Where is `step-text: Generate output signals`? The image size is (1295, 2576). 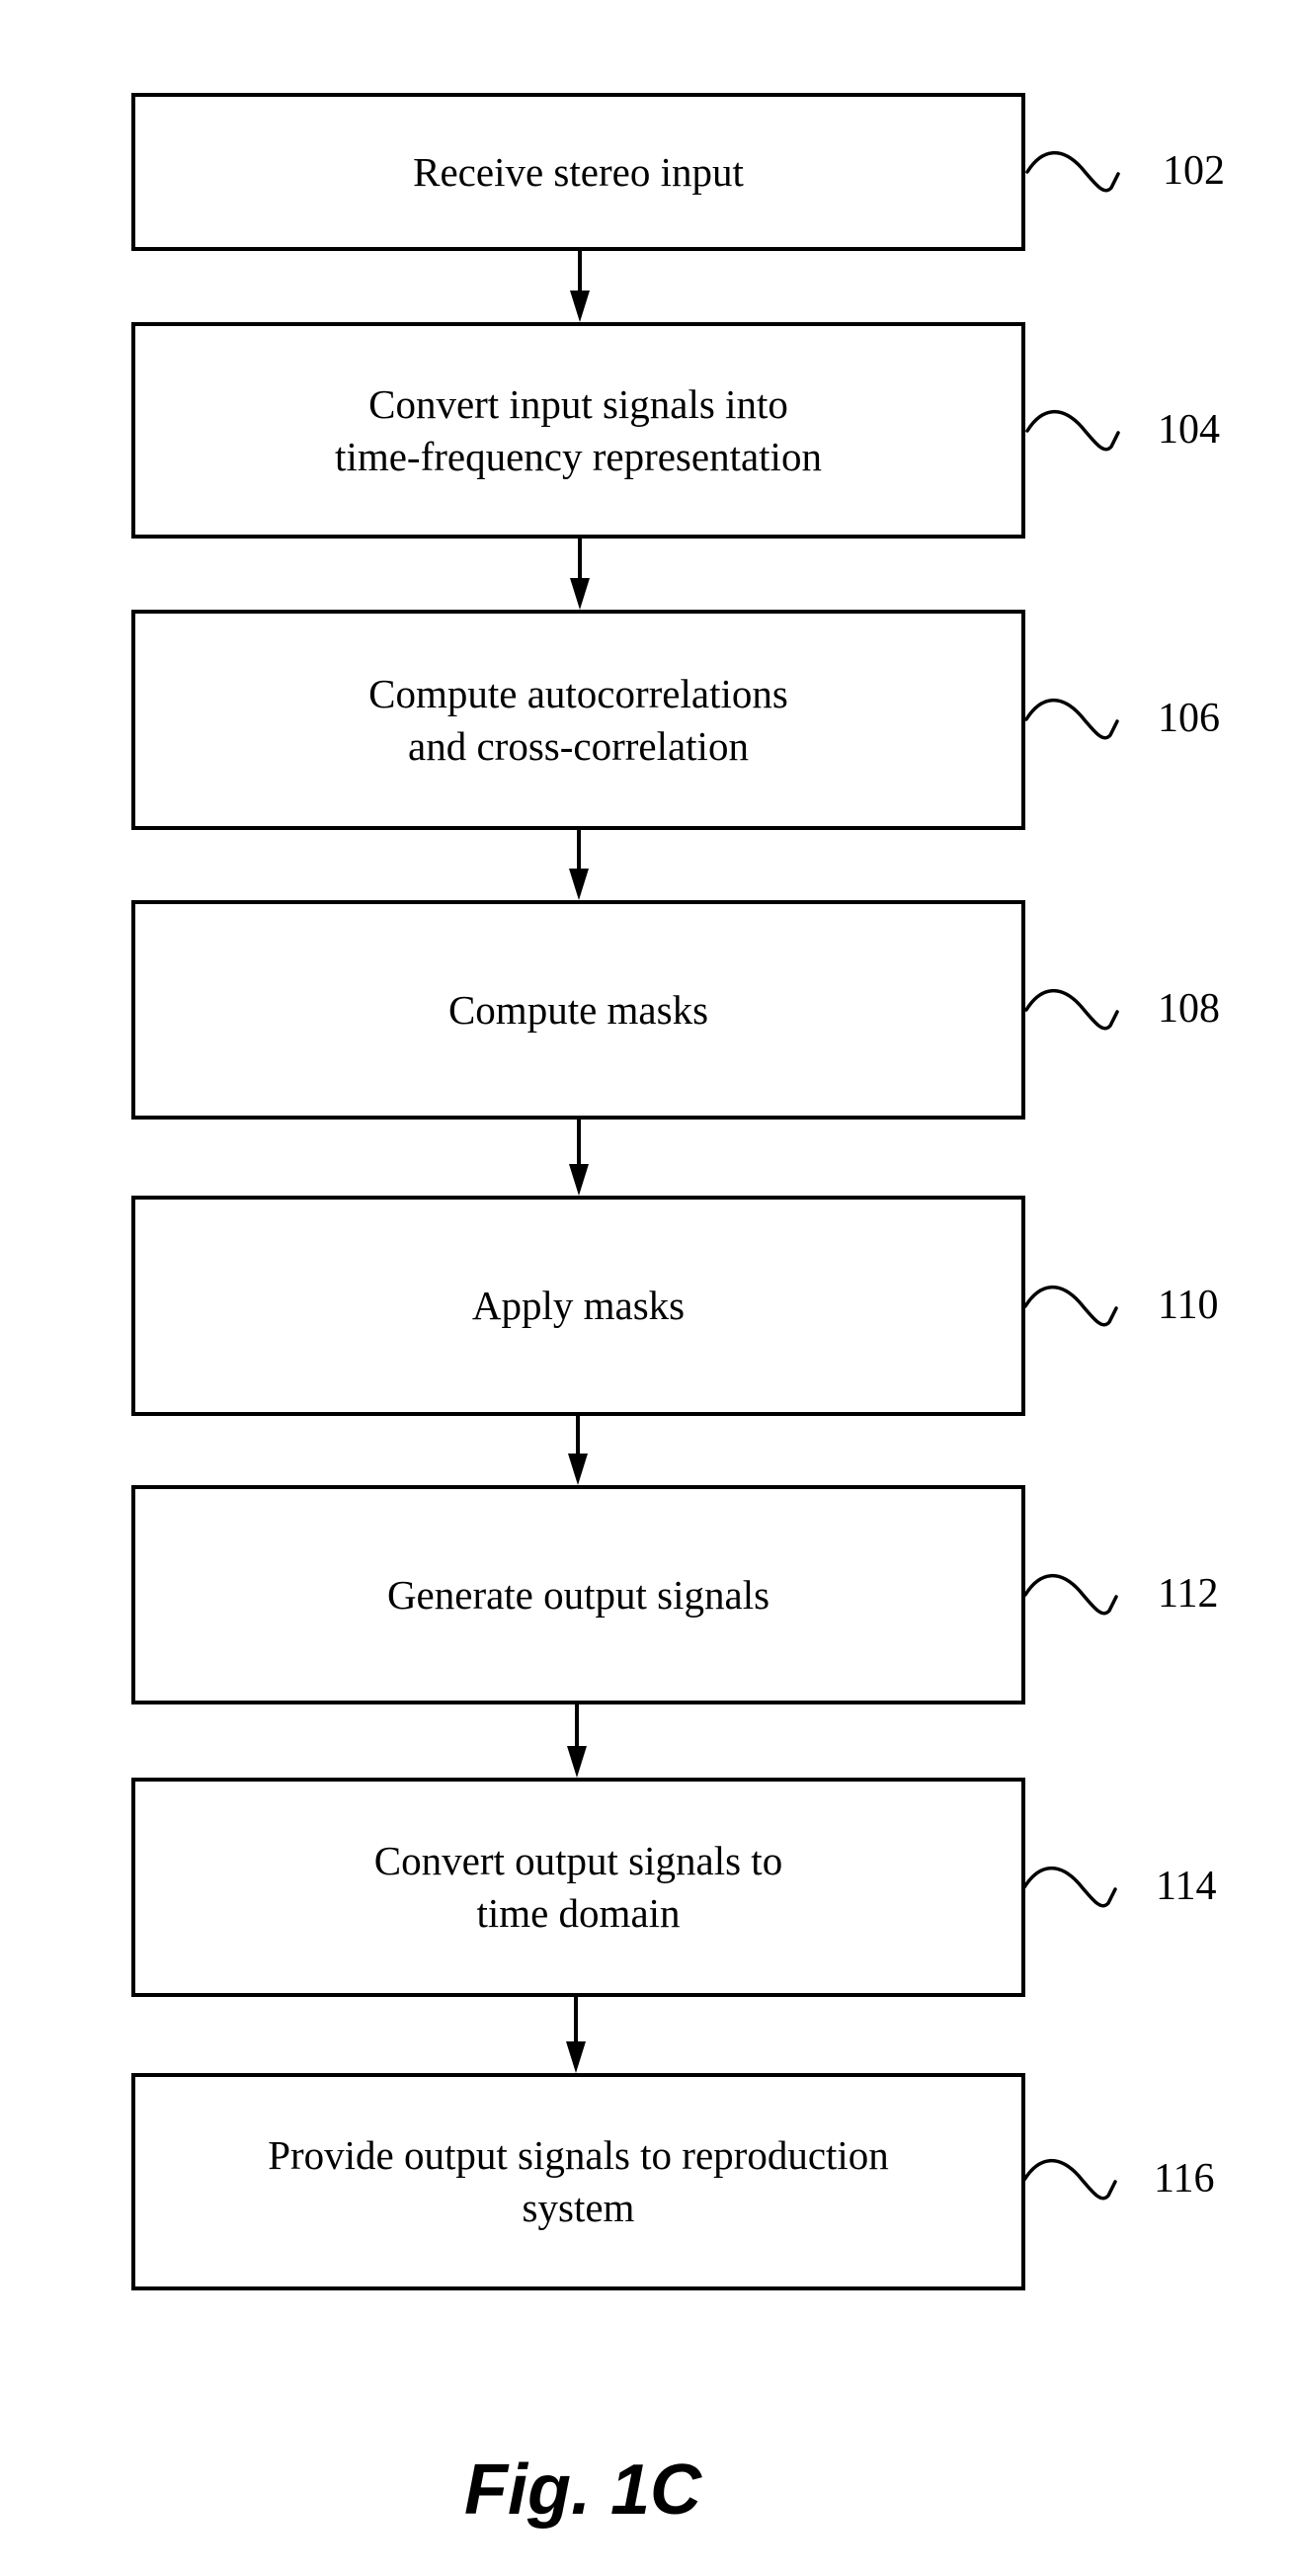
step-text: Generate output signals is located at coordinates (578, 1594).